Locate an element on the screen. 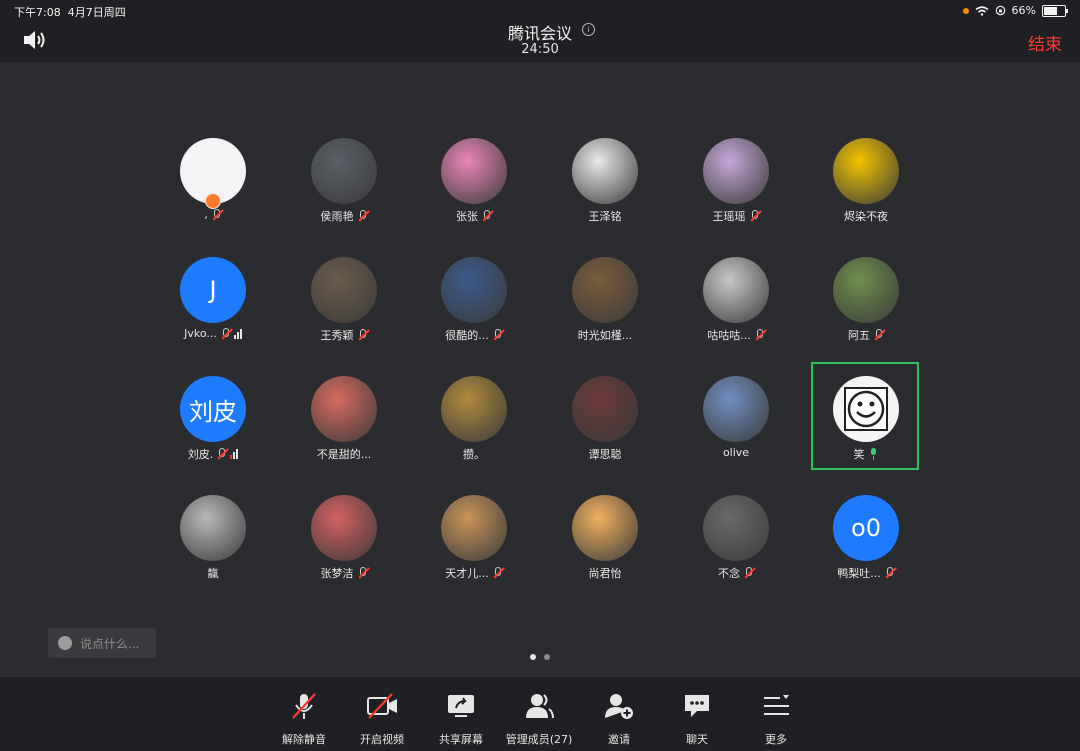 This screenshot has width=1080, height=751. participant-name-row: 靝 is located at coordinates (213, 573).